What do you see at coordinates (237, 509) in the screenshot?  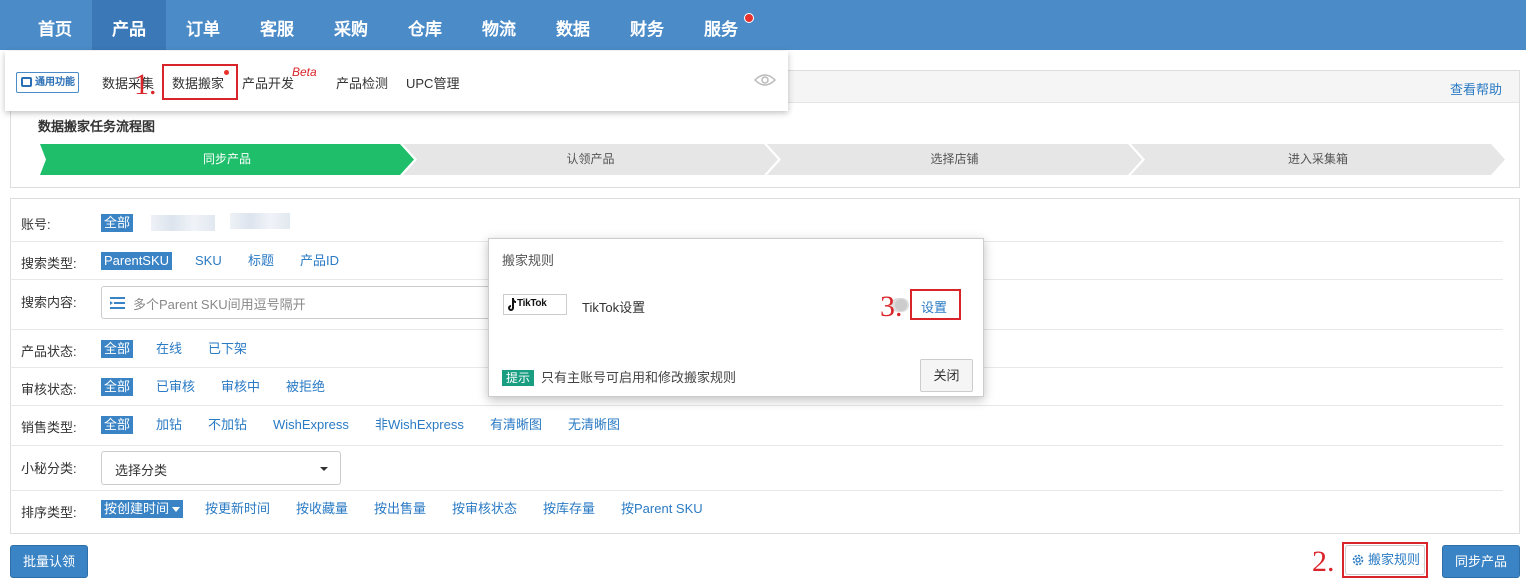 I see `sort-by-updated: 按更新时间` at bounding box center [237, 509].